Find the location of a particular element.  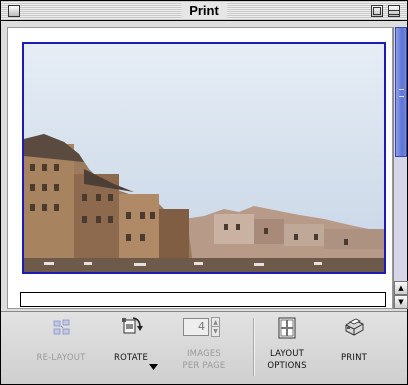

window-title: Print is located at coordinates (204, 10).